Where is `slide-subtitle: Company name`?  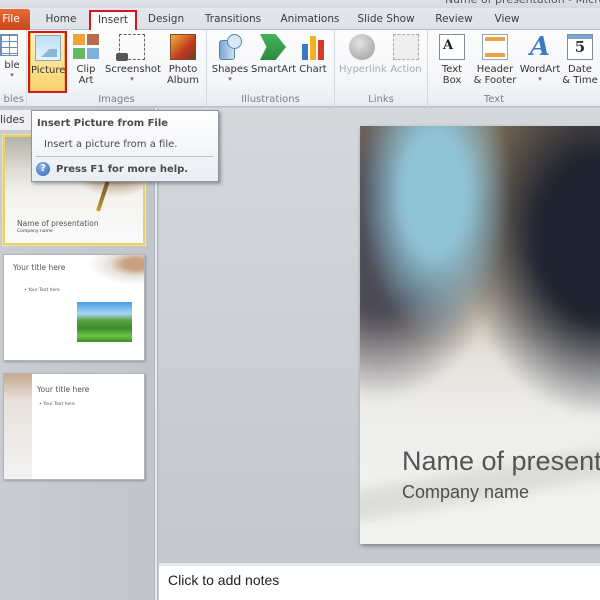
slide-subtitle: Company name is located at coordinates (465, 492).